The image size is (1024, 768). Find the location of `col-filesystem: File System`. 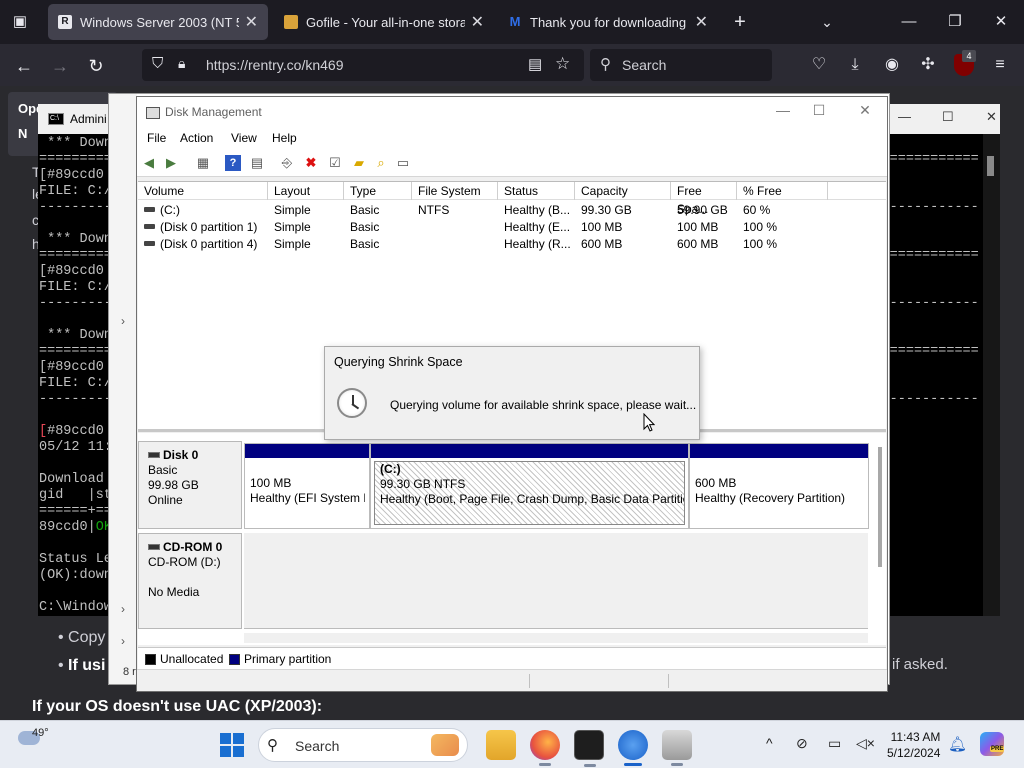

col-filesystem: File System is located at coordinates (455, 191).